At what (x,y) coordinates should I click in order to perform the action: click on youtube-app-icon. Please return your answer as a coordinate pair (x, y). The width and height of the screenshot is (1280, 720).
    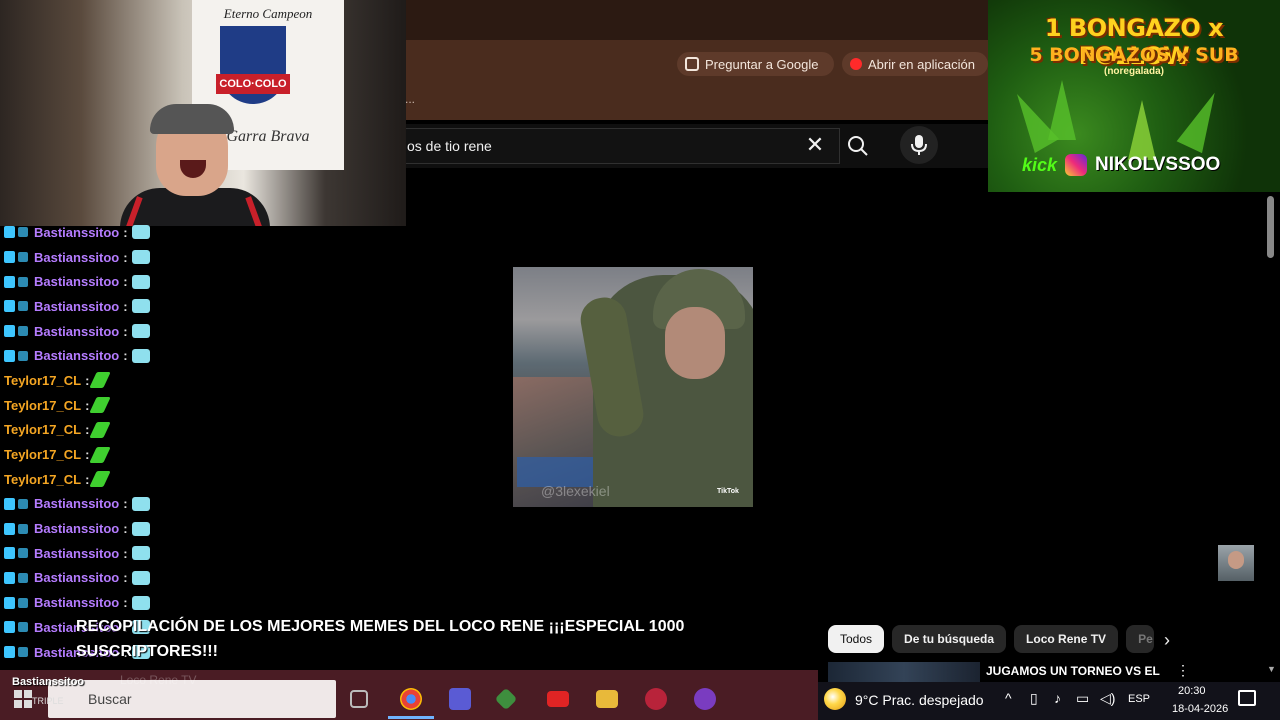
    Looking at the image, I should click on (558, 699).